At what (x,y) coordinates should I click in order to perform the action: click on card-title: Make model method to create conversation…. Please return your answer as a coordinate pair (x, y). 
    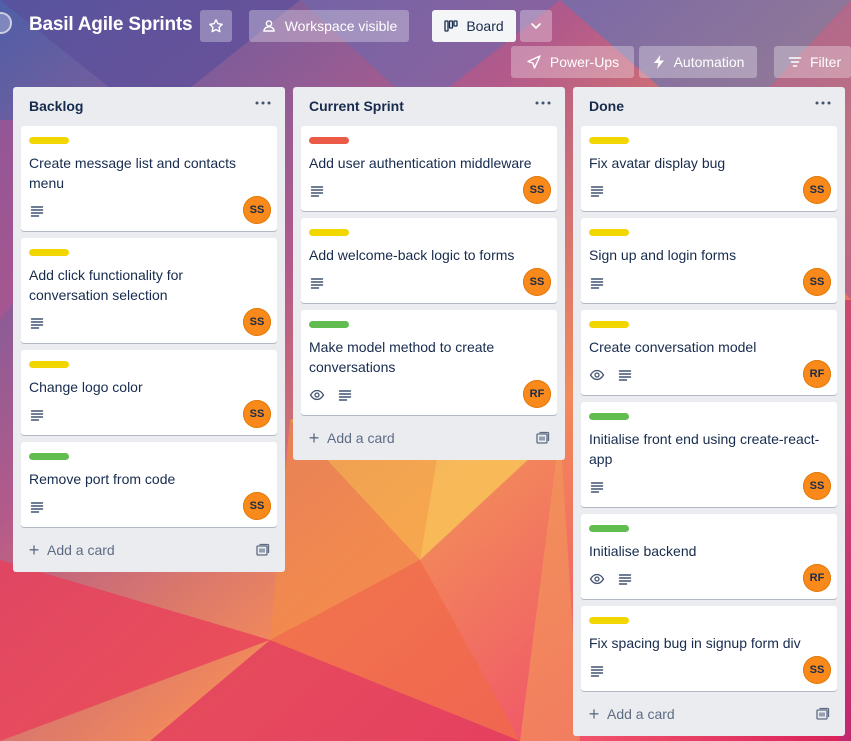
    Looking at the image, I should click on (402, 357).